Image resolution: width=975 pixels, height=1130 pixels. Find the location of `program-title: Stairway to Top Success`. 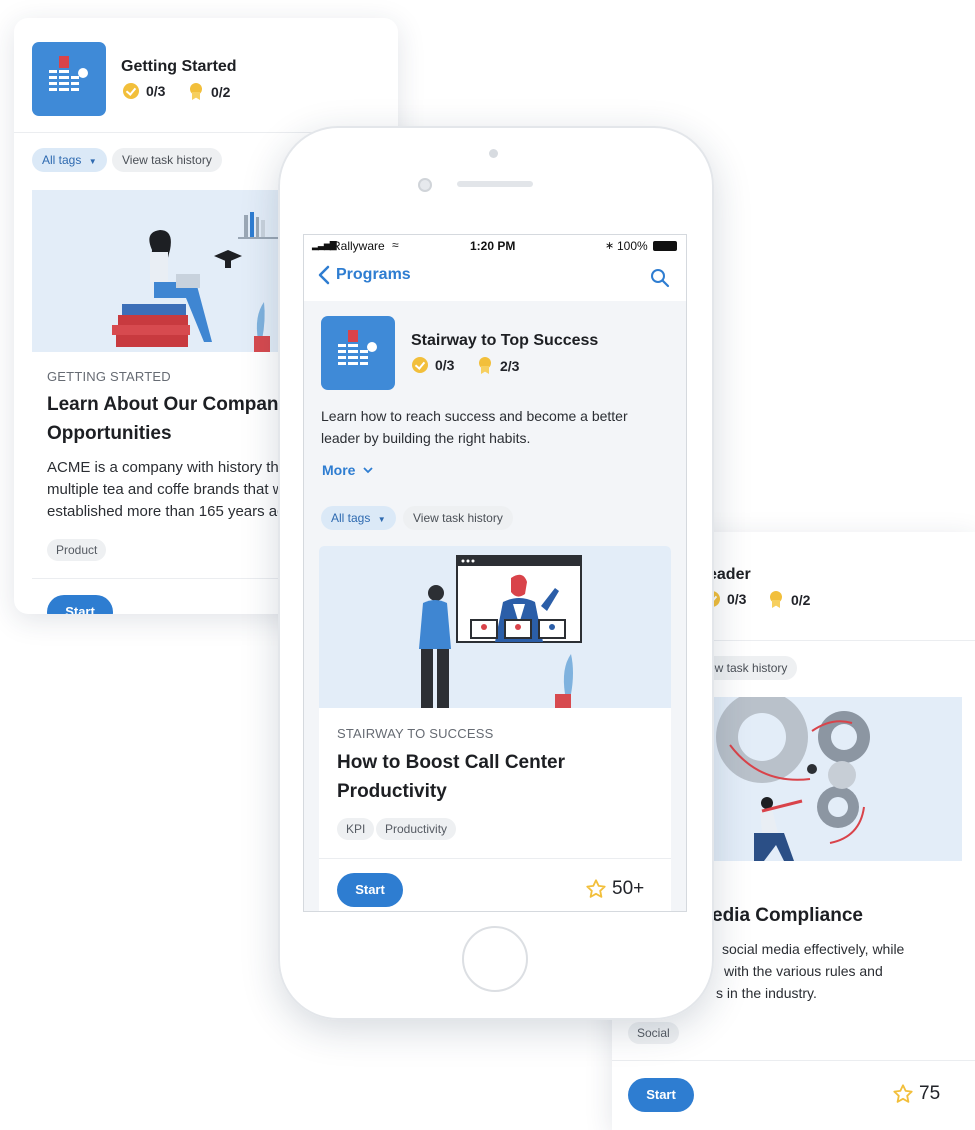

program-title: Stairway to Top Success is located at coordinates (505, 340).